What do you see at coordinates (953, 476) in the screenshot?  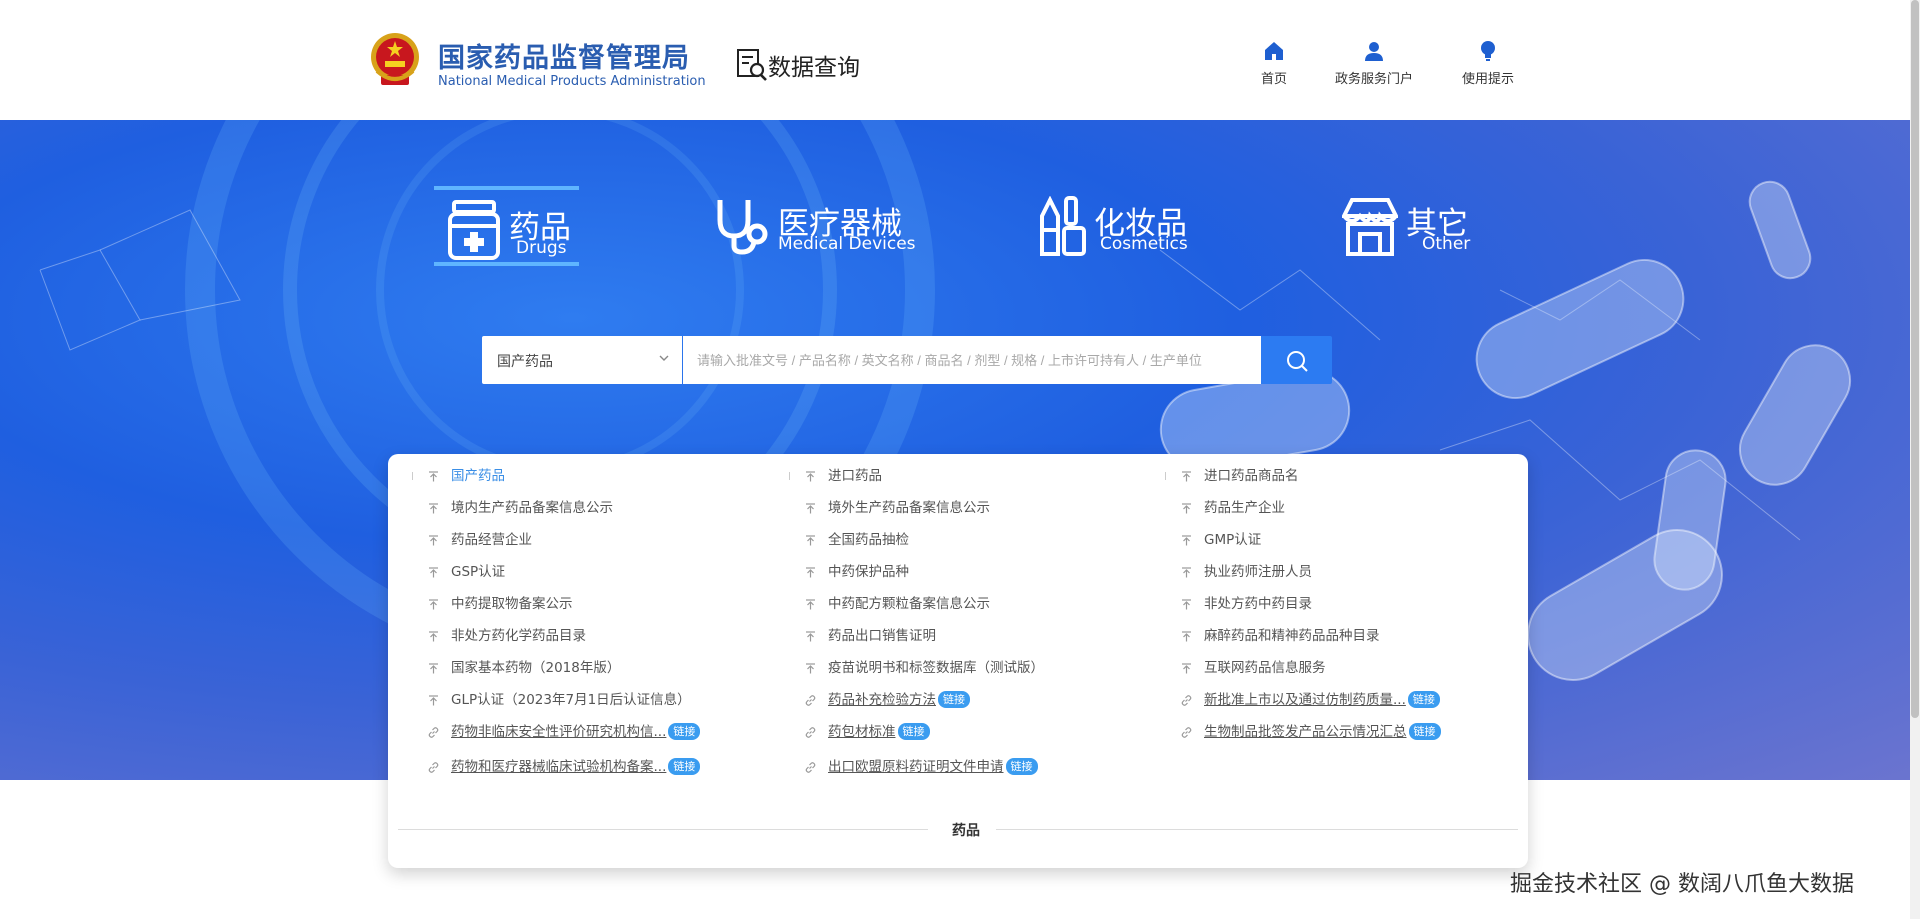 I see `database-list-item: 进口药品` at bounding box center [953, 476].